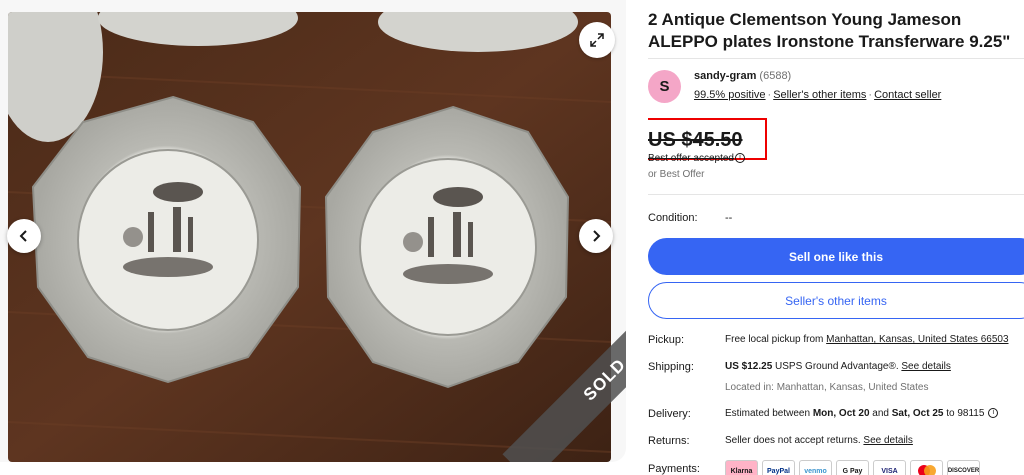 The width and height of the screenshot is (1024, 475). What do you see at coordinates (741, 467) in the screenshot?
I see `klarna-logo: Klarna` at bounding box center [741, 467].